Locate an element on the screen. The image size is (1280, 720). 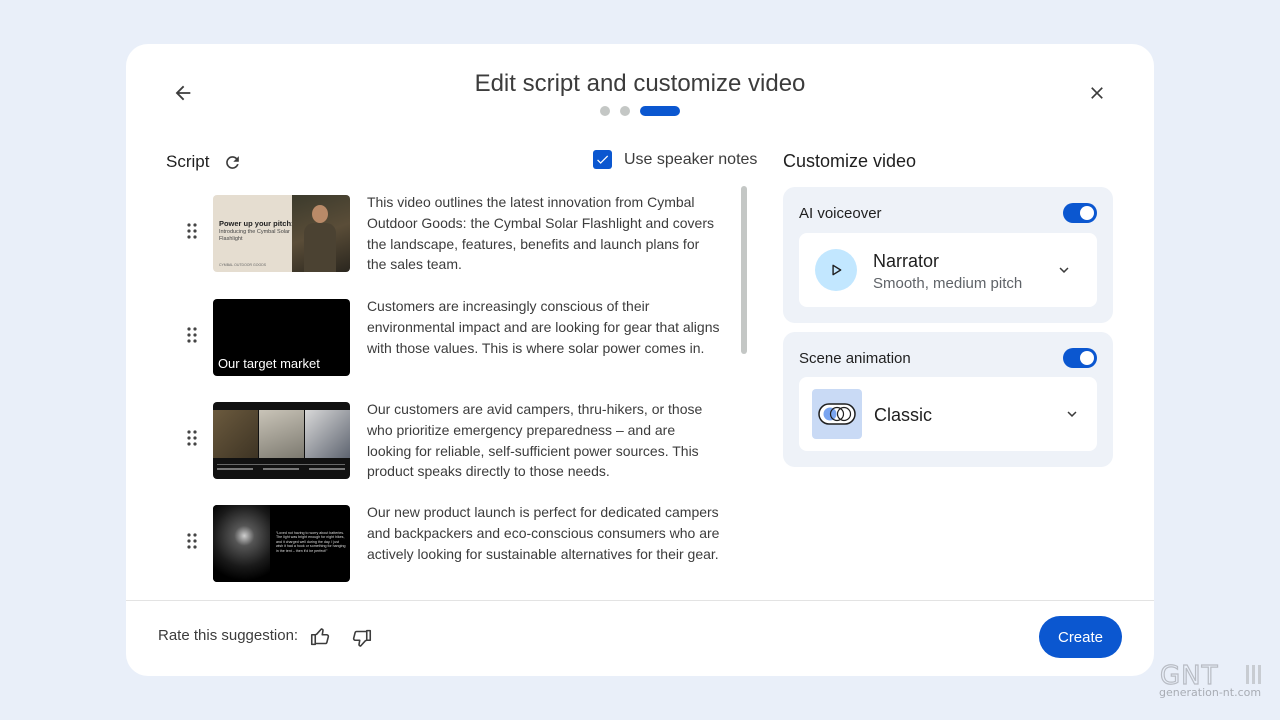
animation-style-icon is located at coordinates (837, 414).